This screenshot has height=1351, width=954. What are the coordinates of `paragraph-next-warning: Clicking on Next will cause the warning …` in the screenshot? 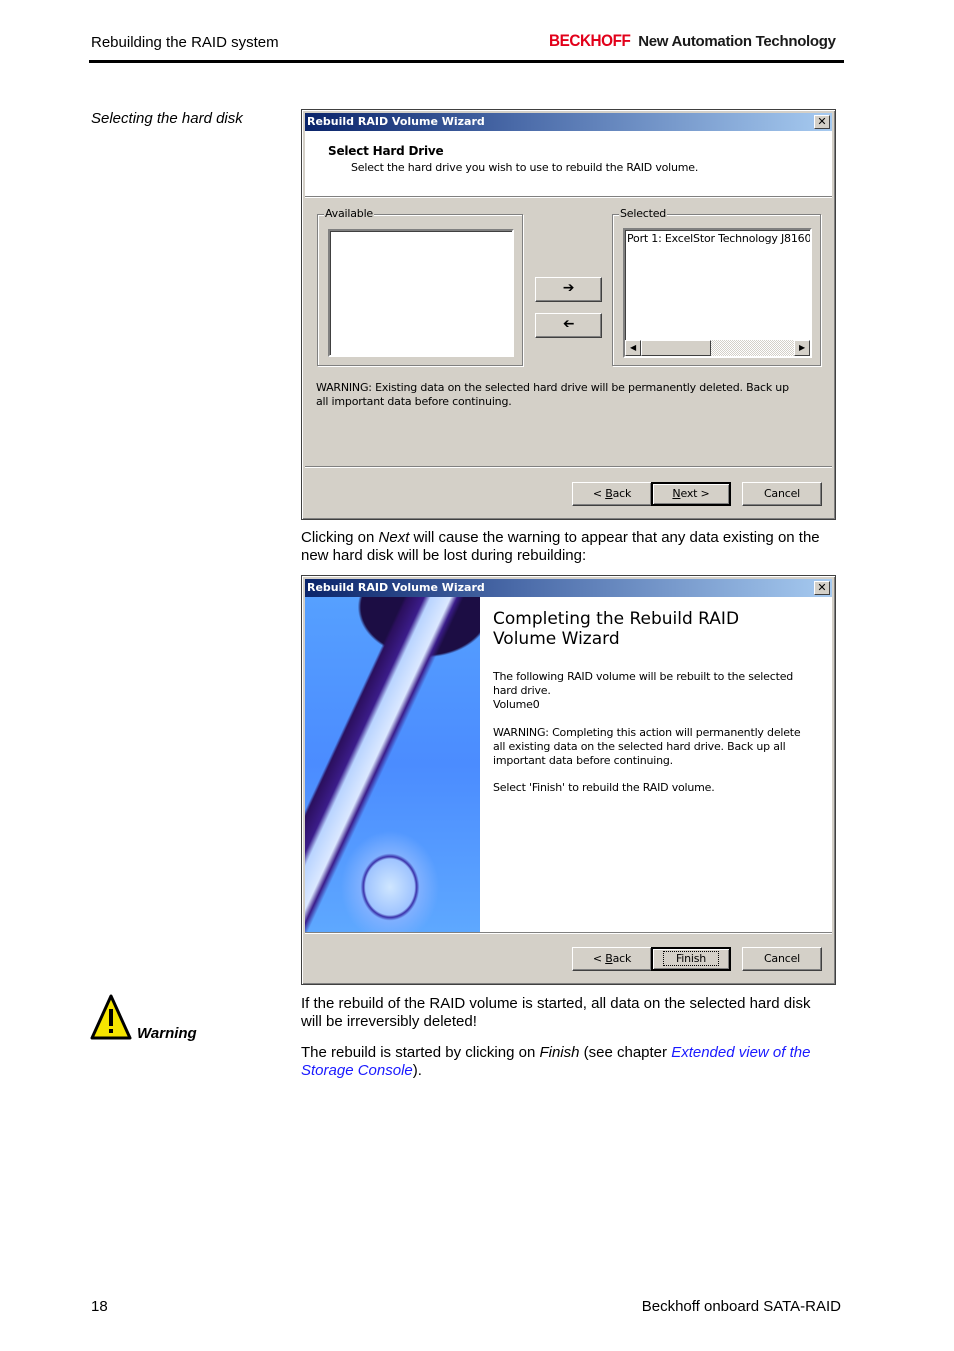 It's located at (560, 546).